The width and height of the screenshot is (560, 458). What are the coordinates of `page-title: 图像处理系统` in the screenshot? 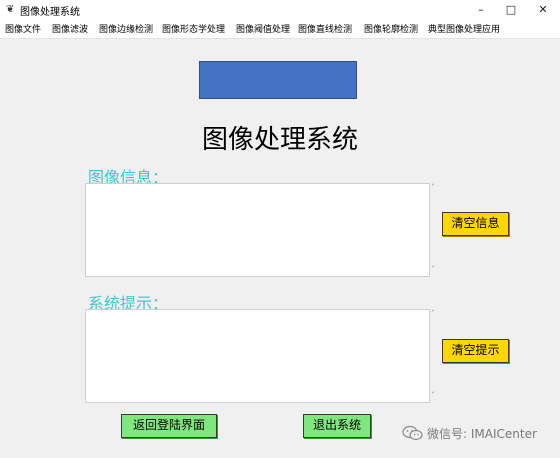 It's located at (279, 140).